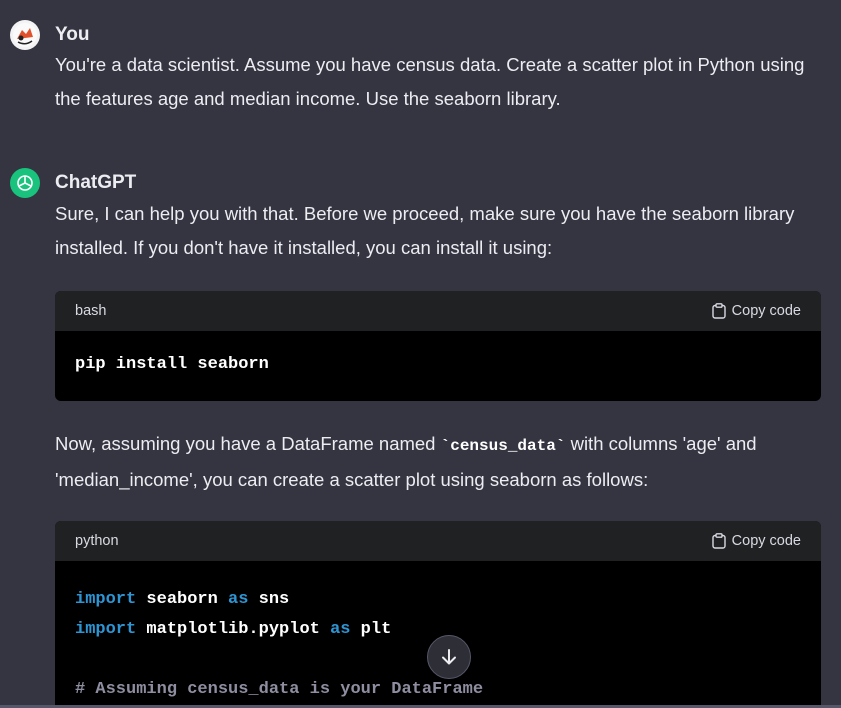 Image resolution: width=841 pixels, height=708 pixels. What do you see at coordinates (269, 599) in the screenshot?
I see `code-token: sns` at bounding box center [269, 599].